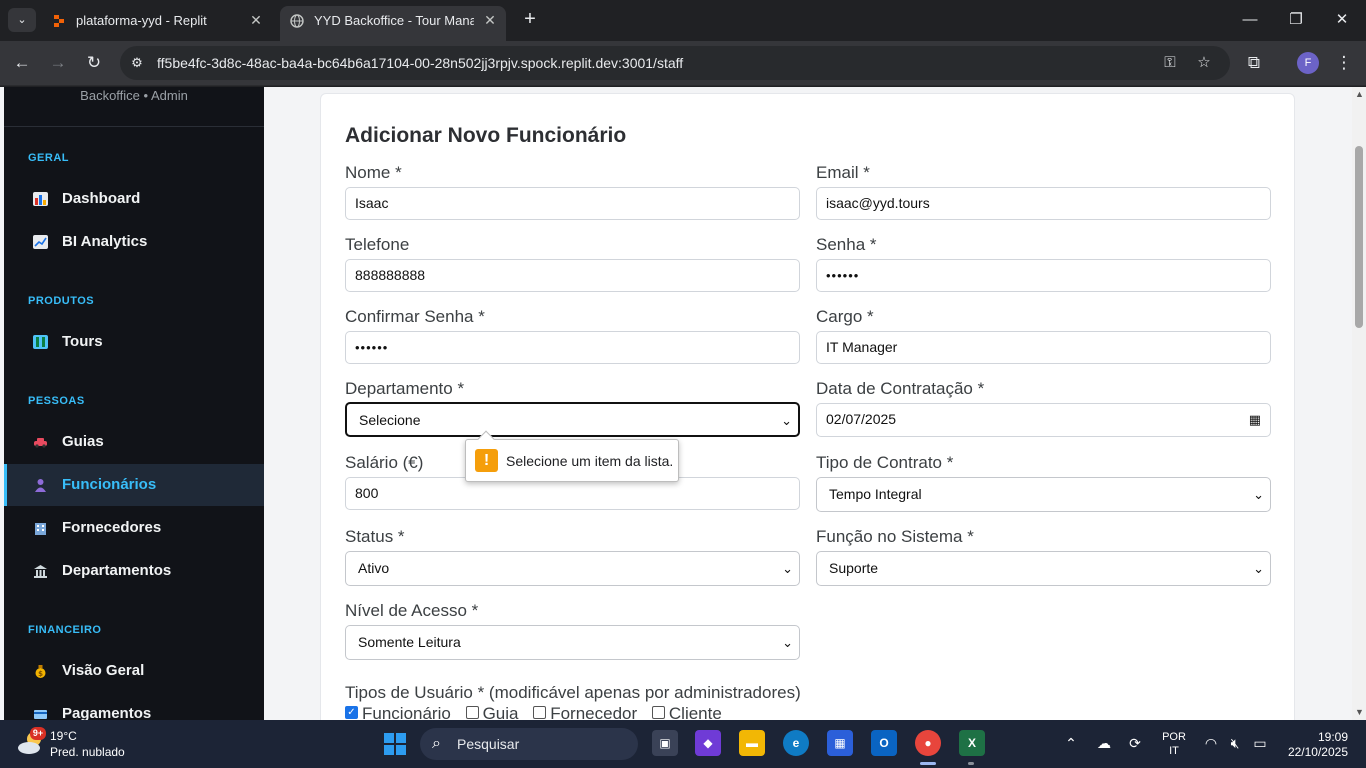 This screenshot has height=768, width=1366. What do you see at coordinates (415, 316) in the screenshot?
I see `confirmar-senha-label: Confirmar Senha *` at bounding box center [415, 316].